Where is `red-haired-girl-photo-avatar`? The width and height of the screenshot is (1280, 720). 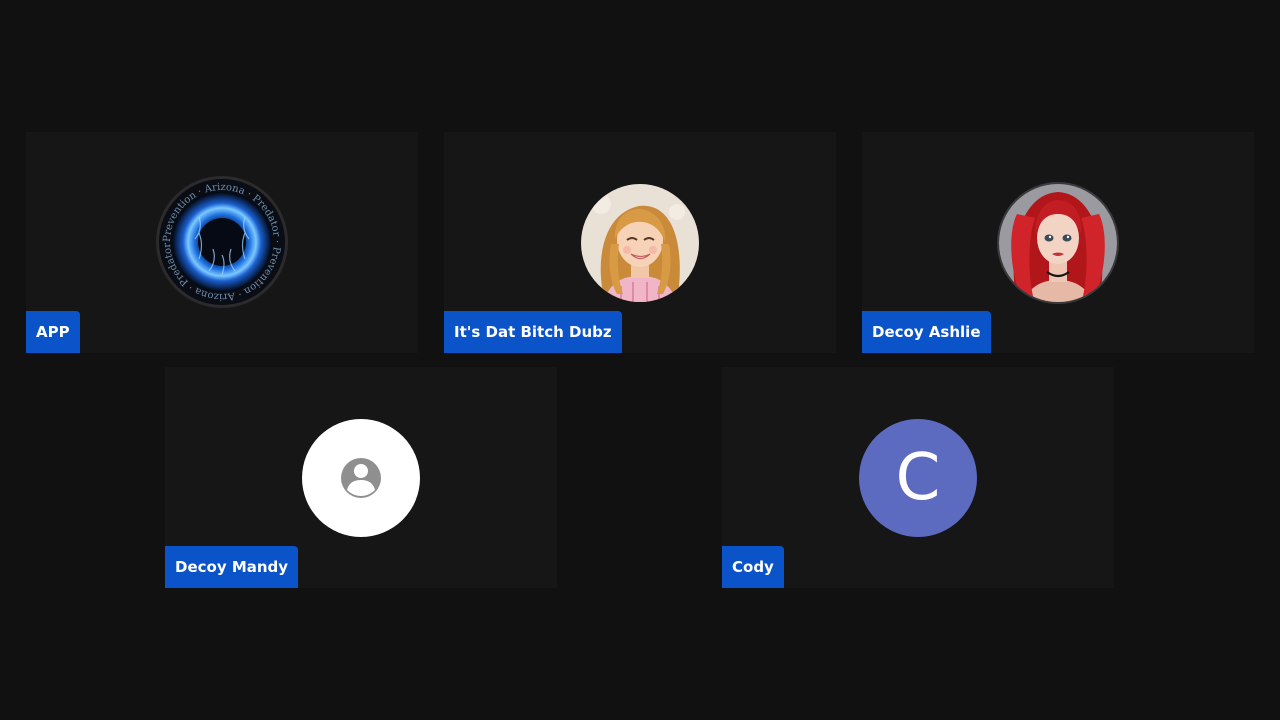 red-haired-girl-photo-avatar is located at coordinates (1058, 243).